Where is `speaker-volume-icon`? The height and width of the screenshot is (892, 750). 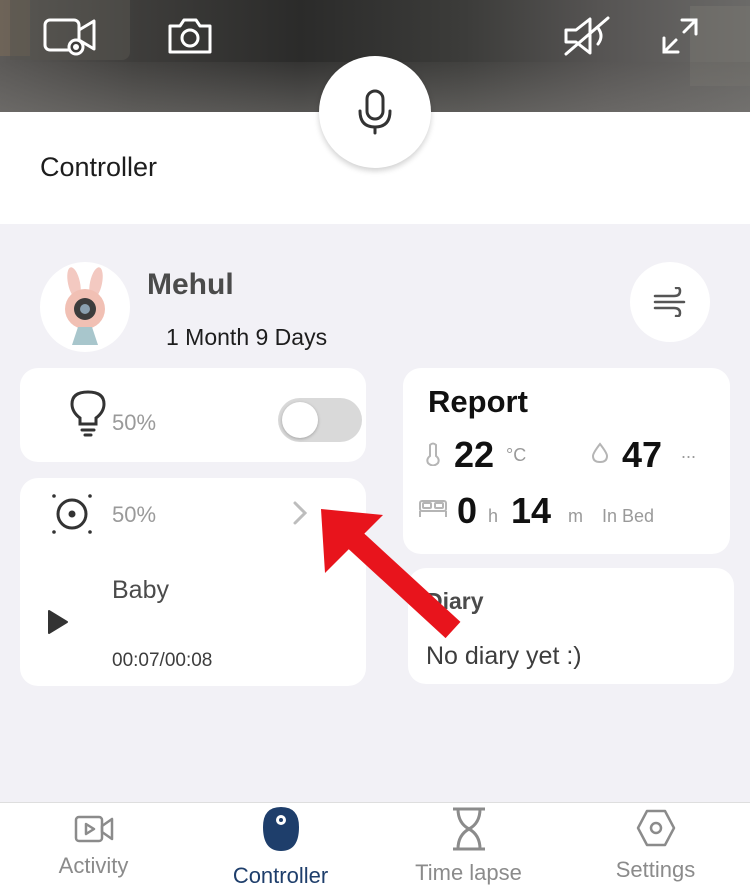 speaker-volume-icon is located at coordinates (72, 514).